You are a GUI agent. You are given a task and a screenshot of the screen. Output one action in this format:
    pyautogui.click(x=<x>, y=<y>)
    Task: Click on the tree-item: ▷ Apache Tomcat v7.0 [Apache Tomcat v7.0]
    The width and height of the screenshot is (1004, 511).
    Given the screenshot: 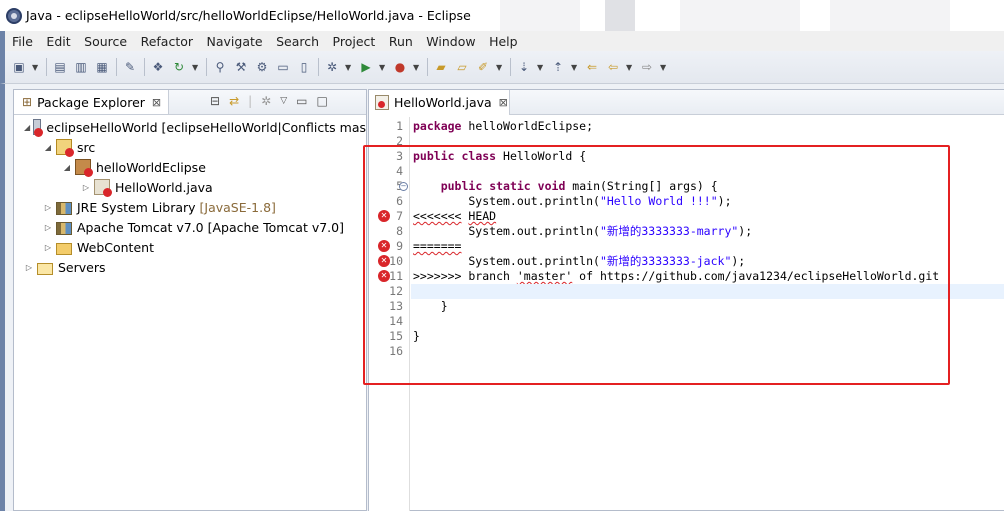 What is the action you would take?
    pyautogui.click(x=190, y=227)
    